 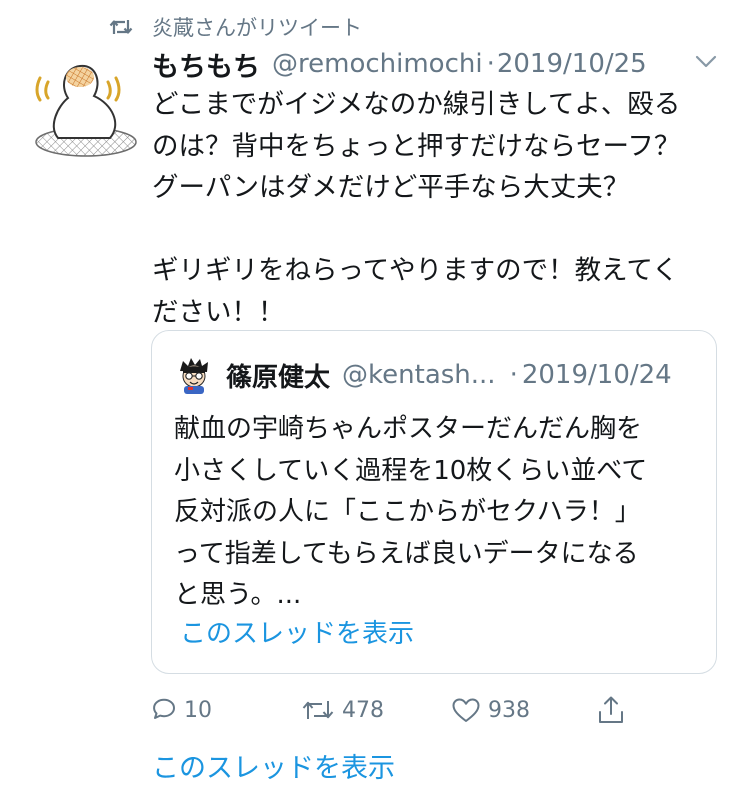 I want to click on author-name: もちもち, so click(x=206, y=64).